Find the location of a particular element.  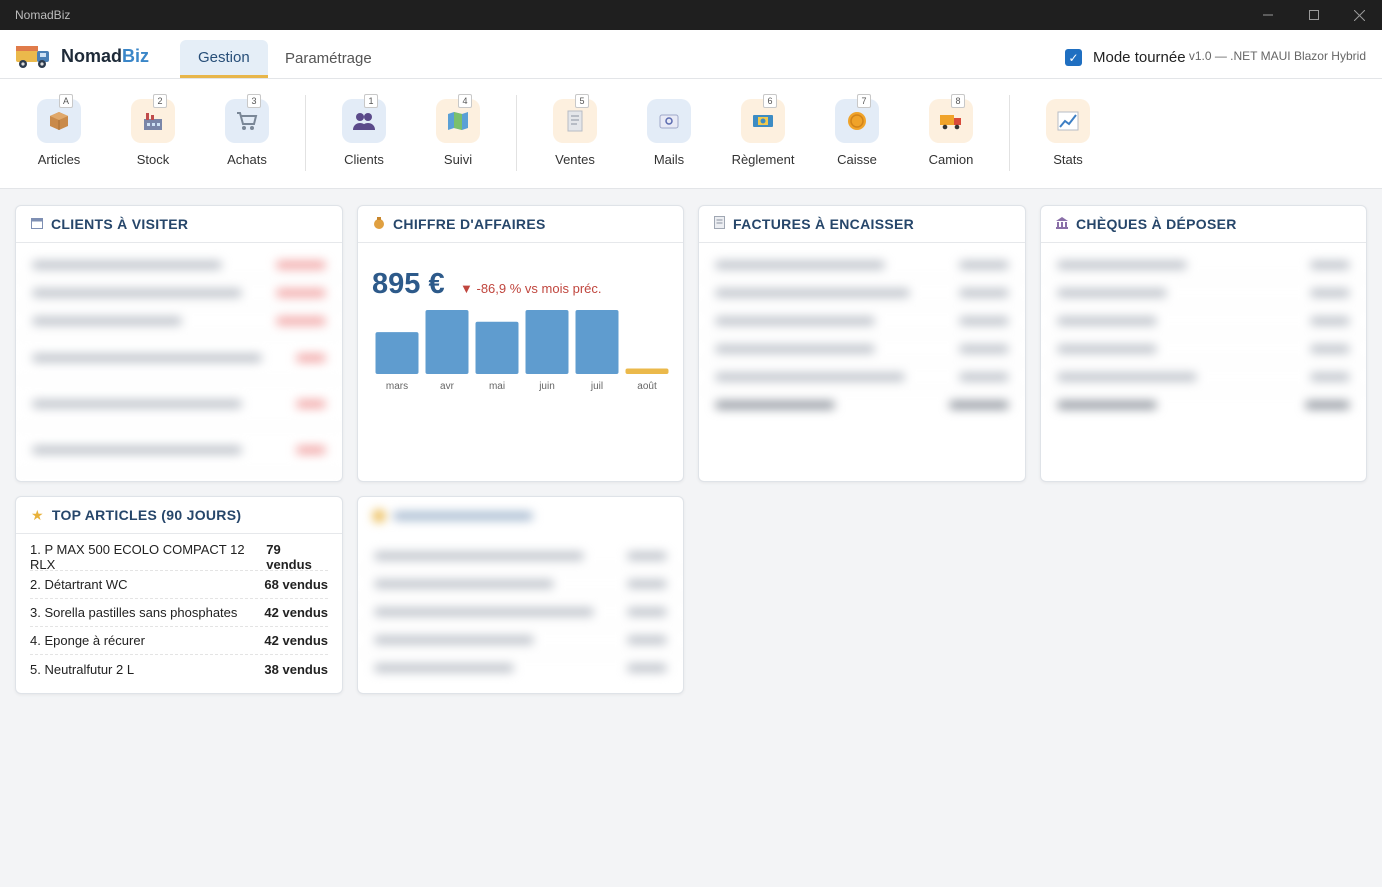

people-icon: 1 is located at coordinates (364, 118).